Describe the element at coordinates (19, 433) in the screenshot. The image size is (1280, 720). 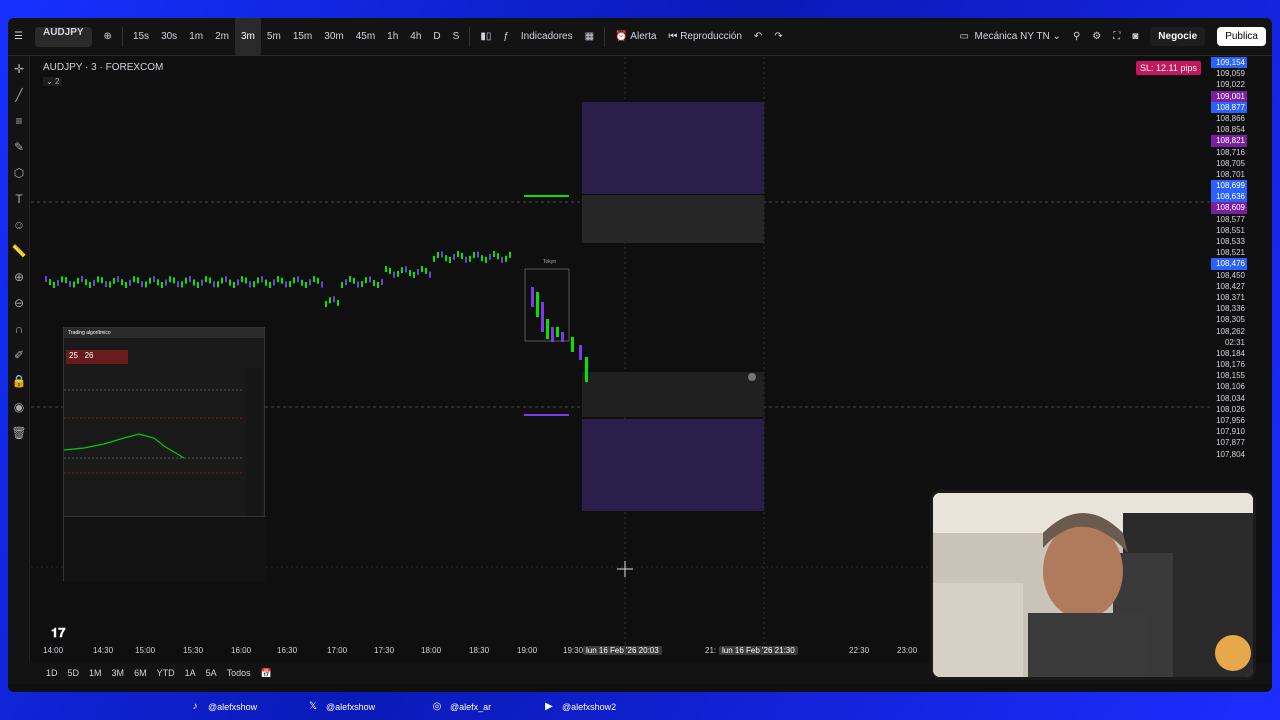
I see `trash-icon: 🗑` at that location.